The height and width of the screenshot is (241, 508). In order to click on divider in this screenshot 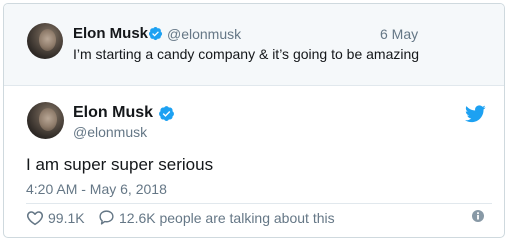, I will do `click(259, 203)`.